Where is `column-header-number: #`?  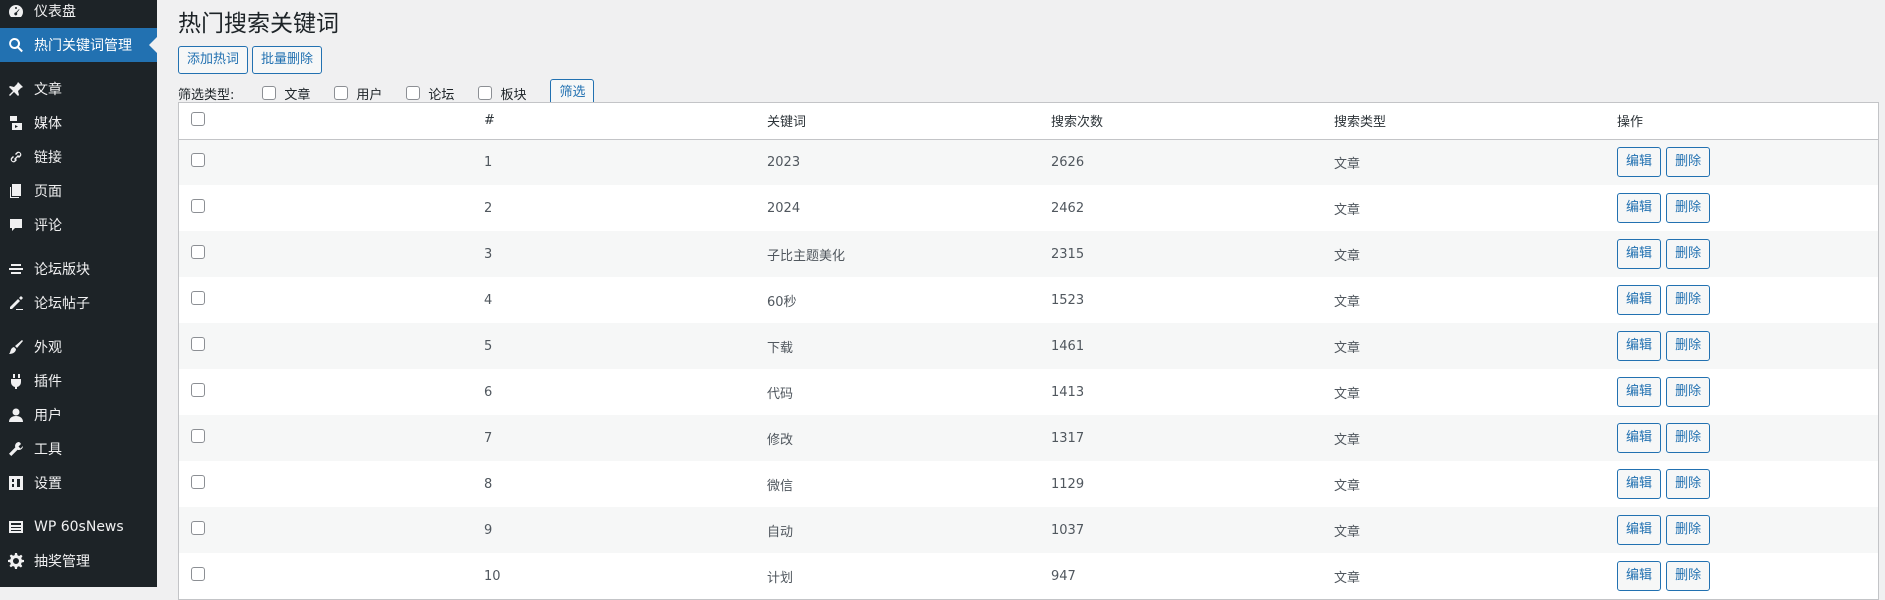 column-header-number: # is located at coordinates (489, 121).